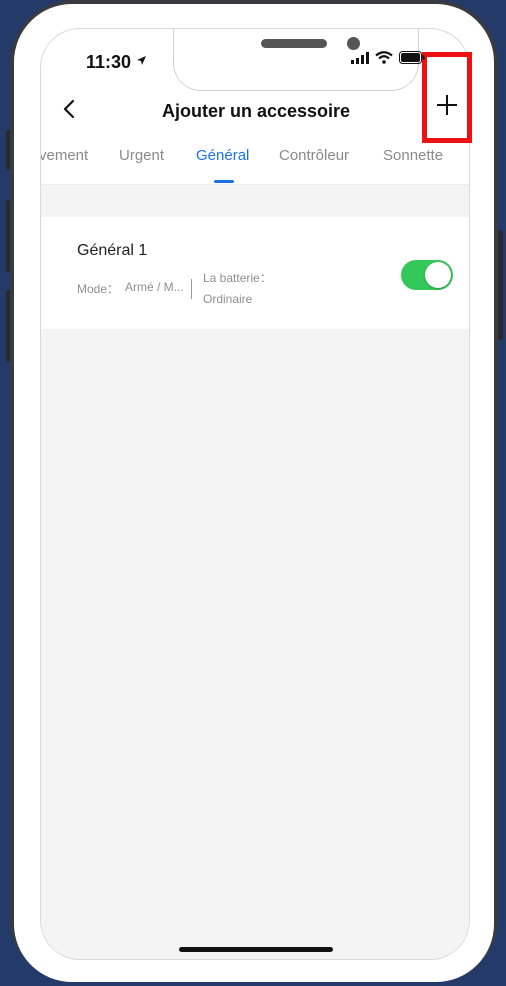  What do you see at coordinates (222, 155) in the screenshot?
I see `tab-general: Général` at bounding box center [222, 155].